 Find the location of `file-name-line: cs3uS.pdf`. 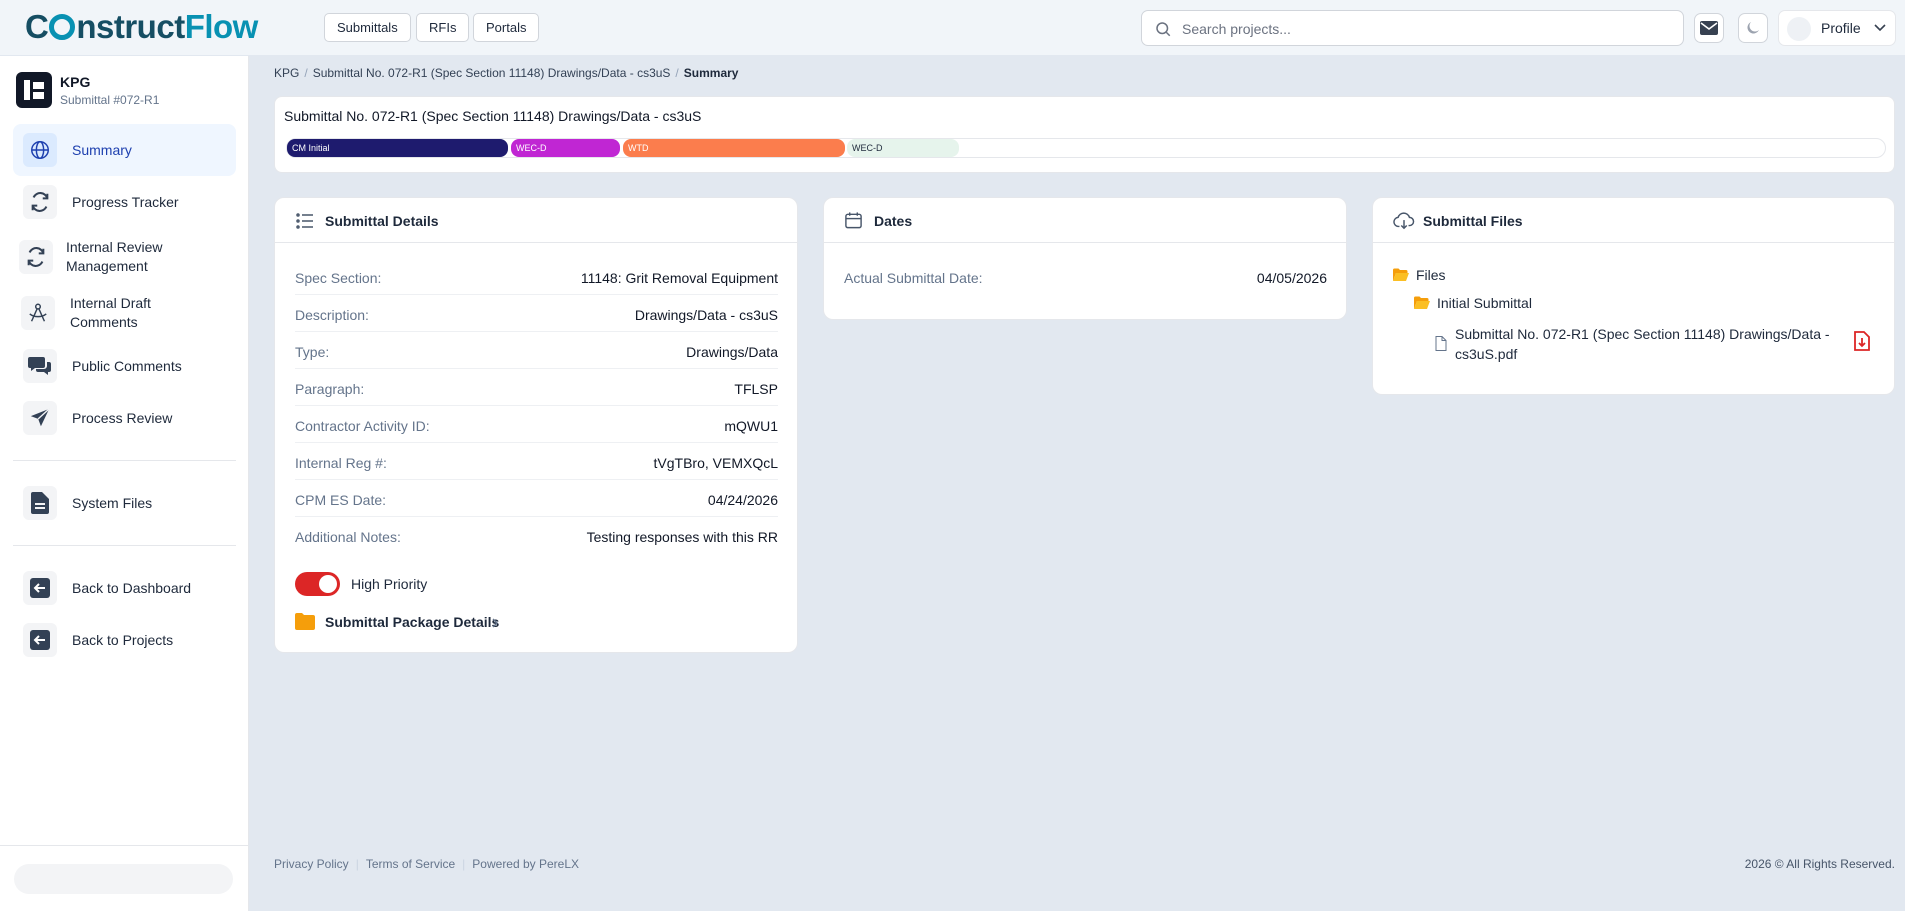

file-name-line: cs3uS.pdf is located at coordinates (1486, 354).